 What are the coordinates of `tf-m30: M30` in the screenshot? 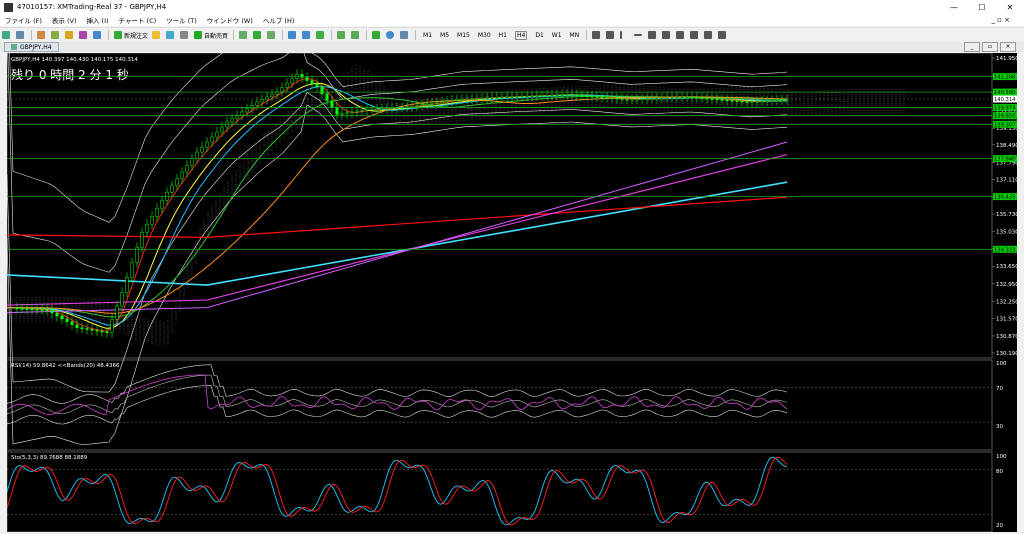 It's located at (484, 35).